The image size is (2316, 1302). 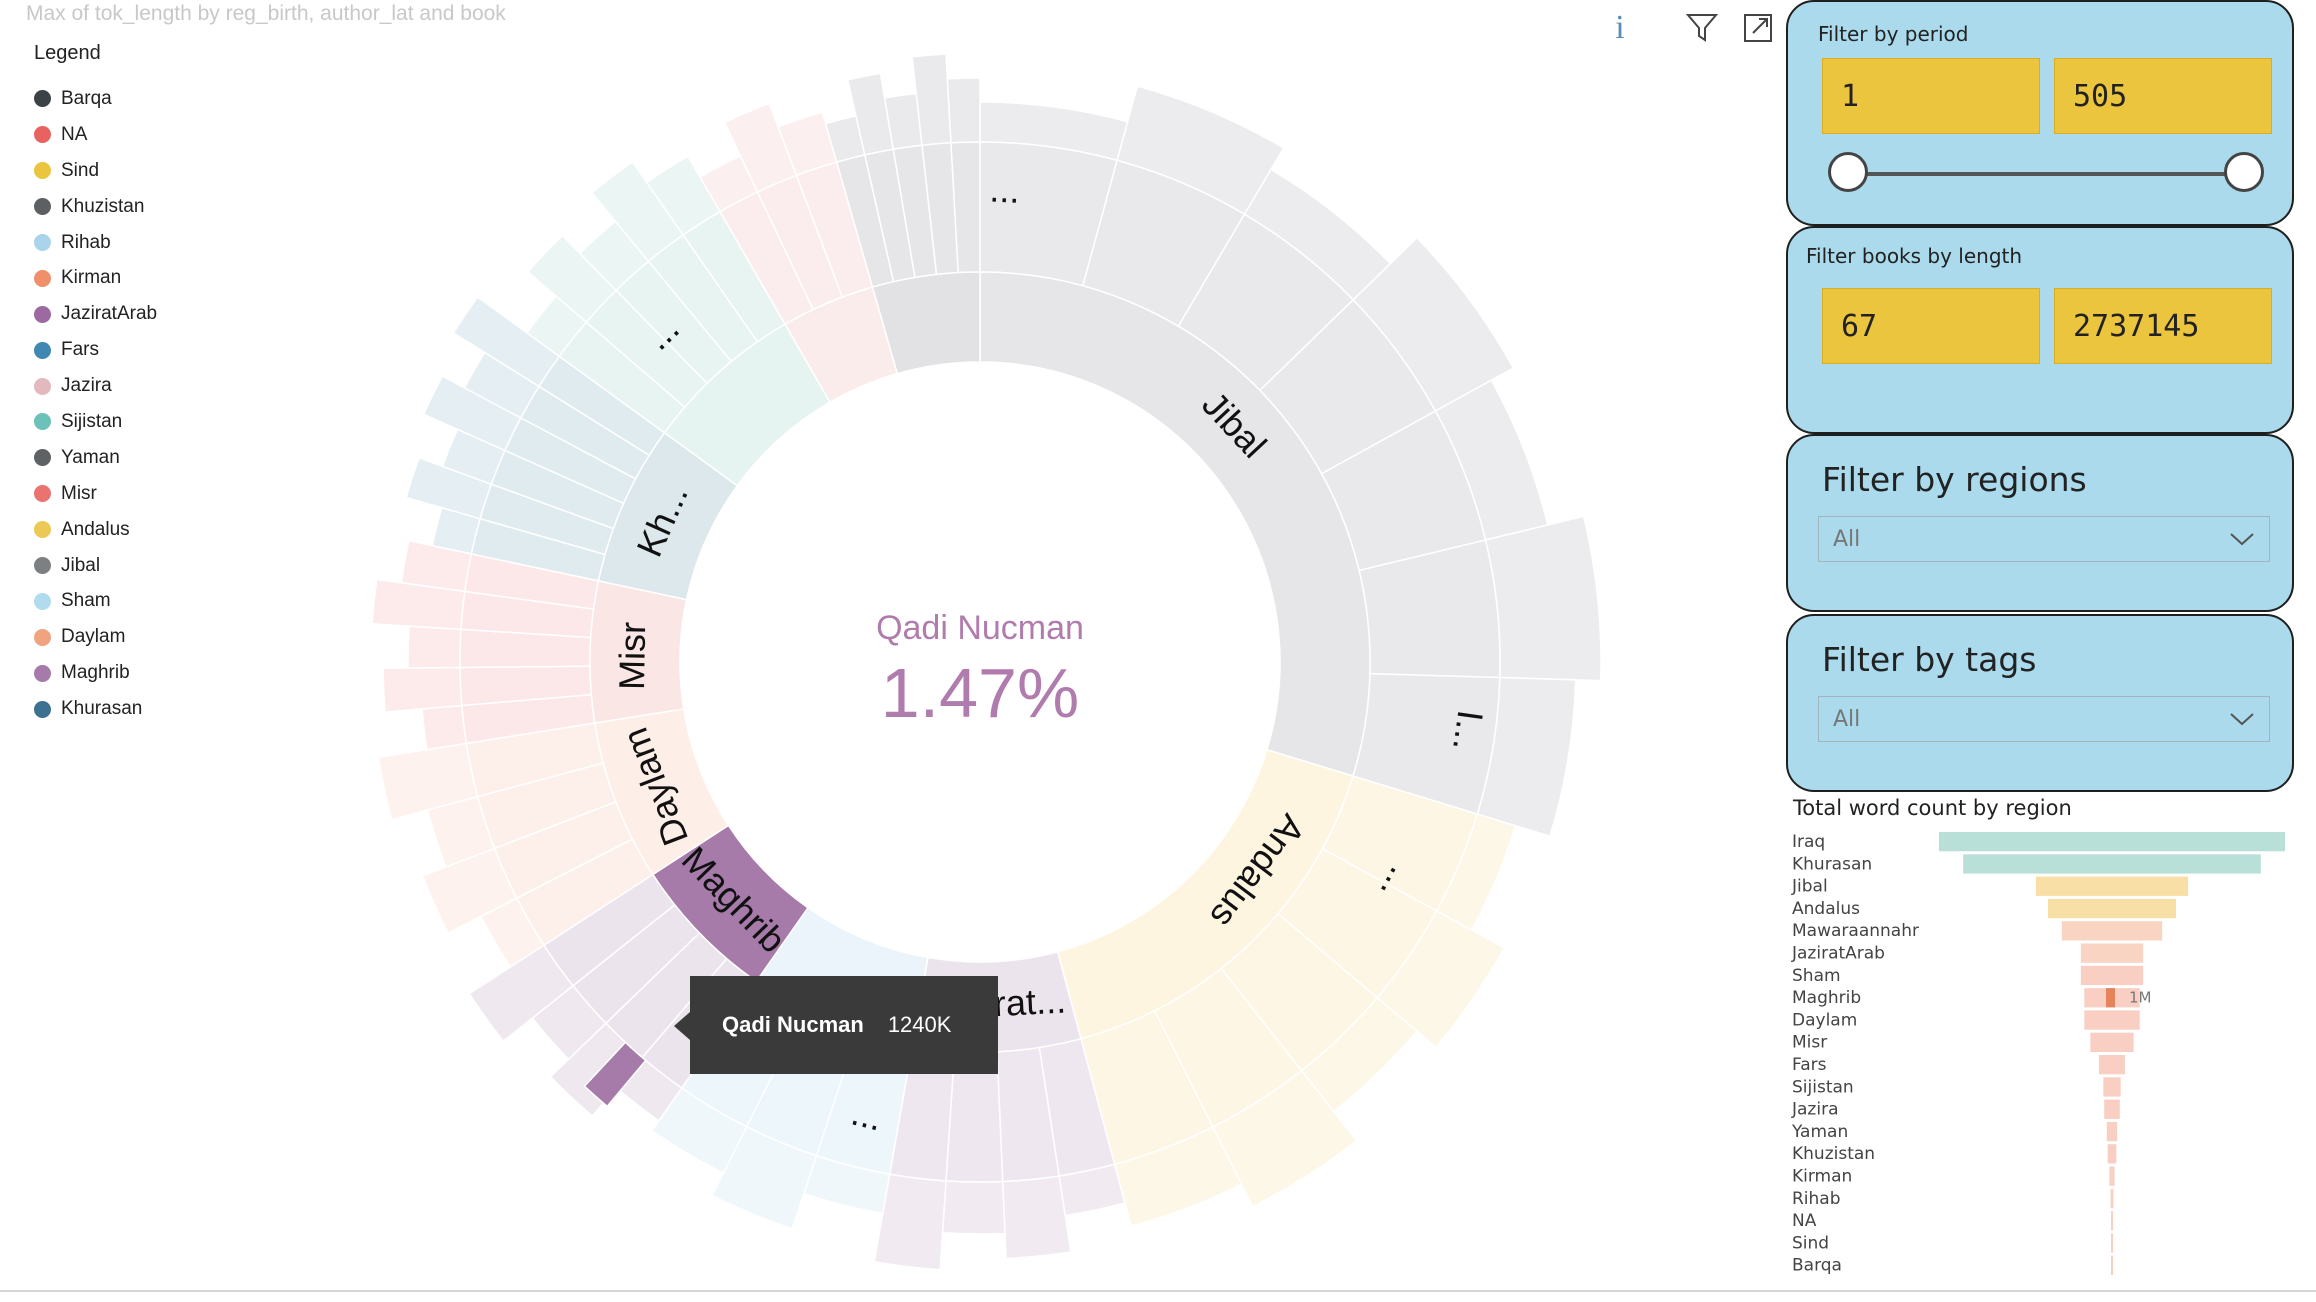 I want to click on sunburst-label-misr: Misr, so click(x=632, y=656).